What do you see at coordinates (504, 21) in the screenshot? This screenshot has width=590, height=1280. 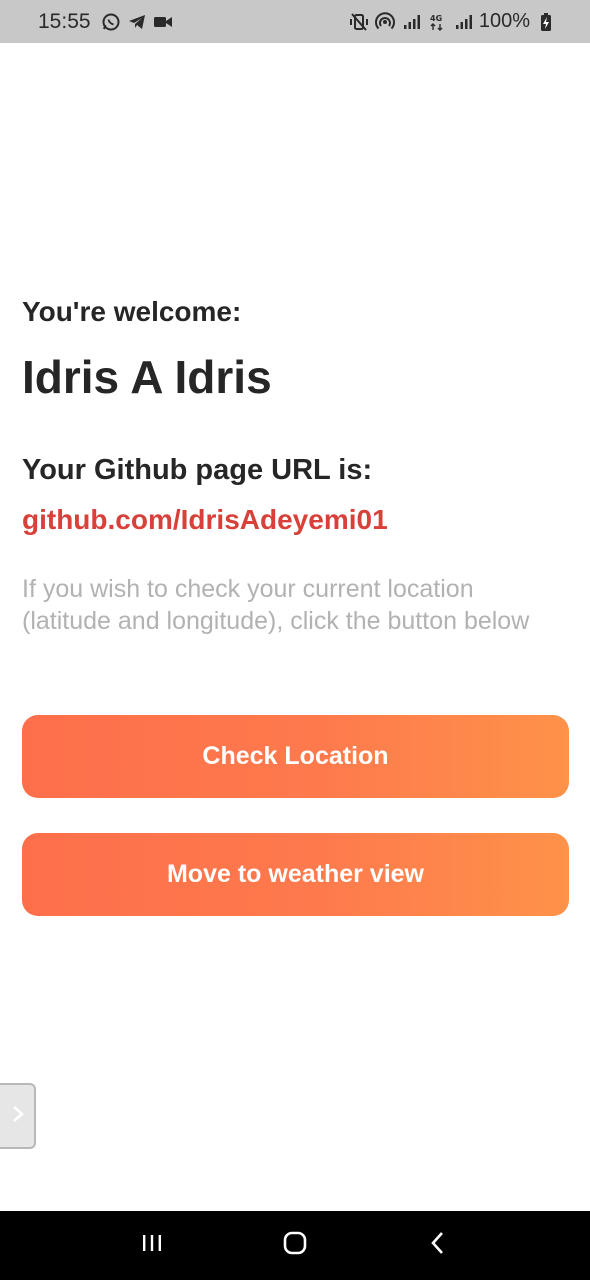 I see `battery-level: 100%` at bounding box center [504, 21].